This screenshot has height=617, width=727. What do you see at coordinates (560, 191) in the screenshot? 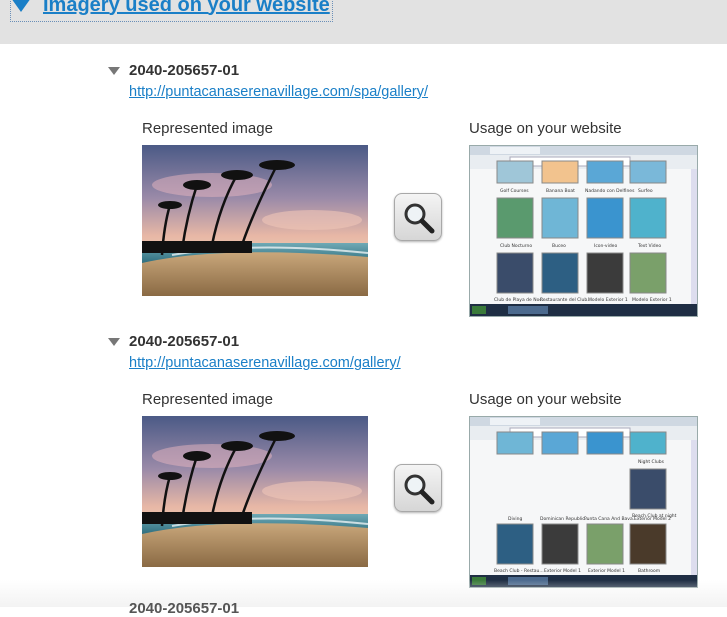
I see `thumb-caption: Banana Boat` at bounding box center [560, 191].